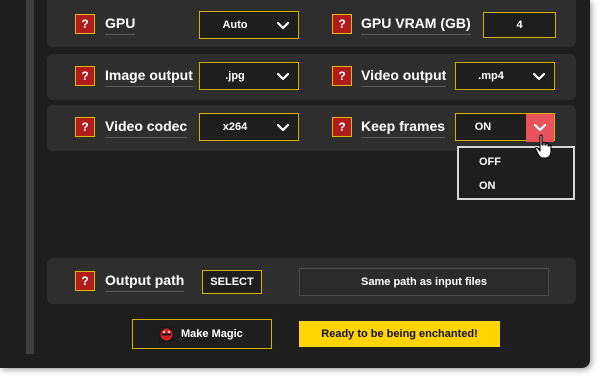 The image size is (600, 380). Describe the element at coordinates (516, 162) in the screenshot. I see `keep-frames-option-off: OFF` at that location.